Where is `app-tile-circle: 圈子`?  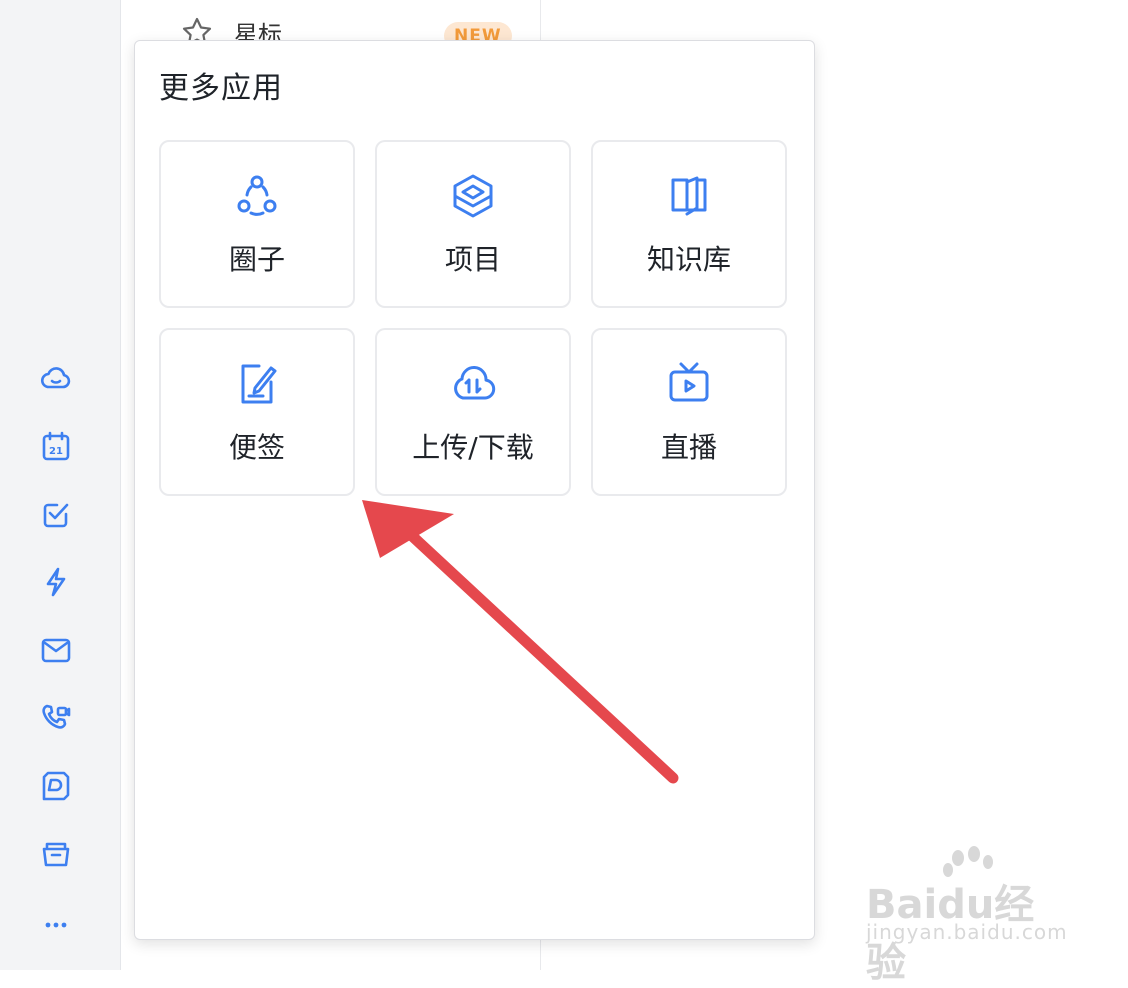 app-tile-circle: 圈子 is located at coordinates (257, 224).